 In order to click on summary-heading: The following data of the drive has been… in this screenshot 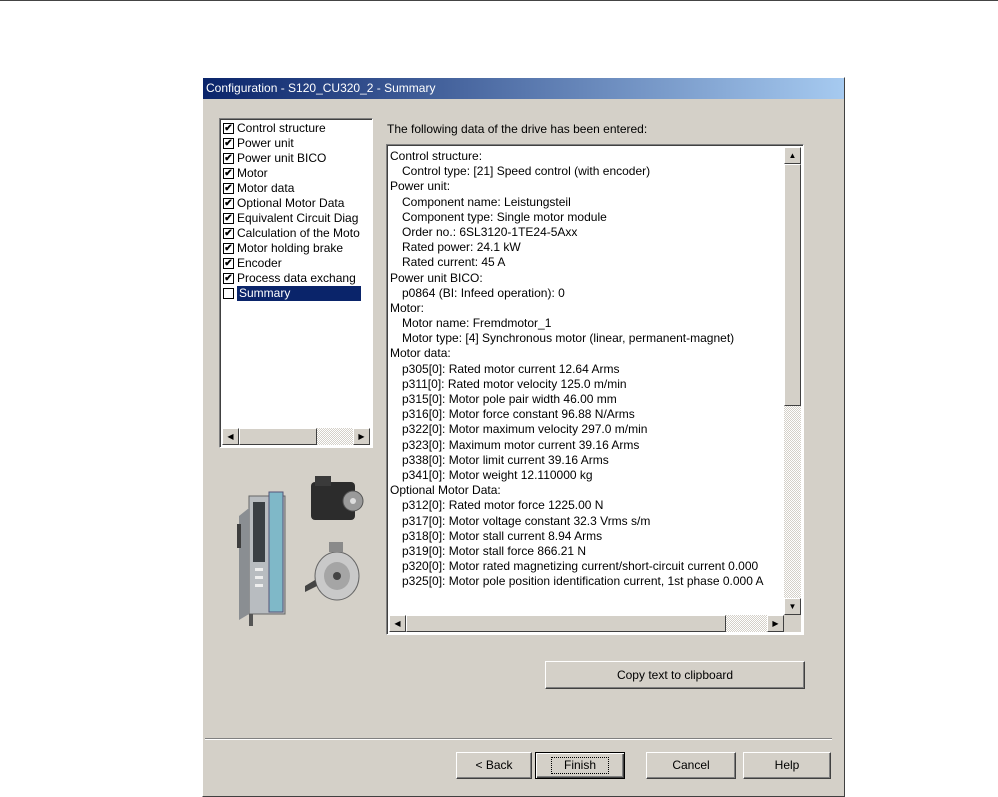, I will do `click(517, 129)`.